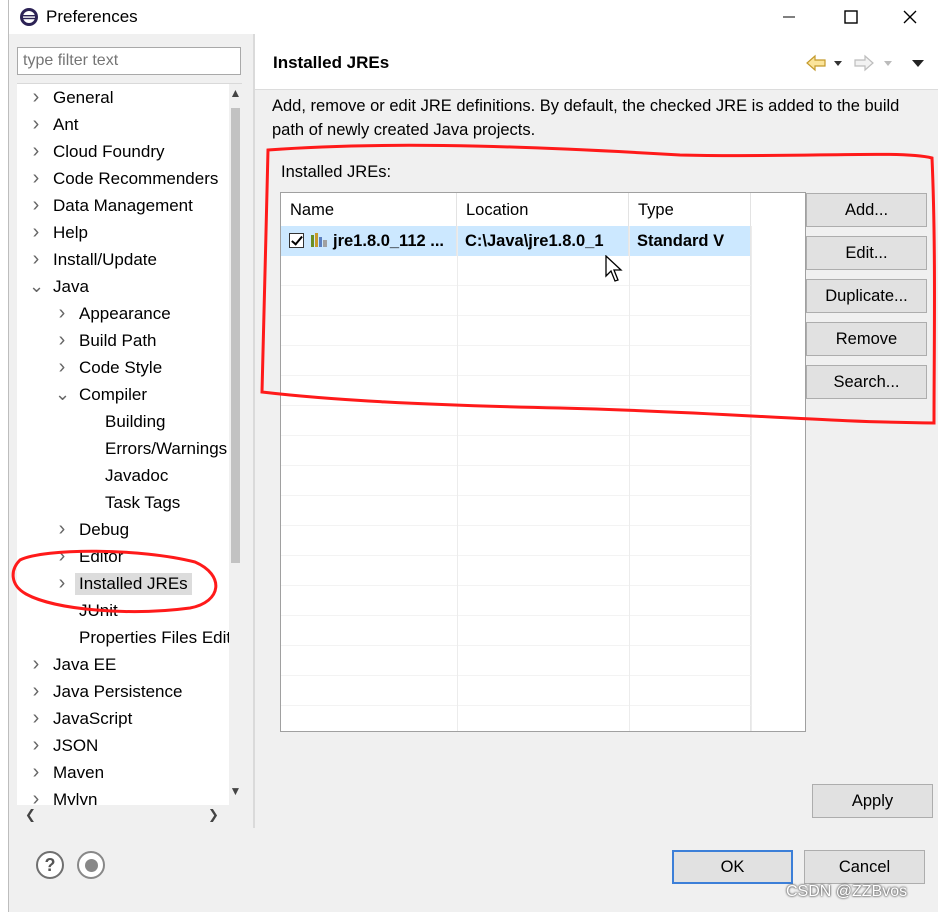 The height and width of the screenshot is (912, 938). I want to click on sidebar-item: › Maven, so click(66, 772).